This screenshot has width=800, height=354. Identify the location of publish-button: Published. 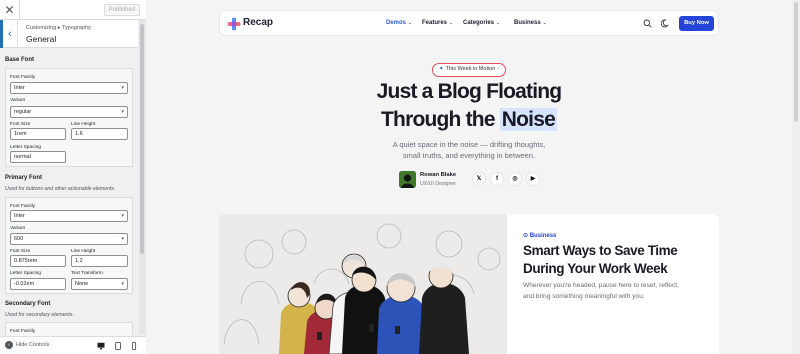
(121, 10).